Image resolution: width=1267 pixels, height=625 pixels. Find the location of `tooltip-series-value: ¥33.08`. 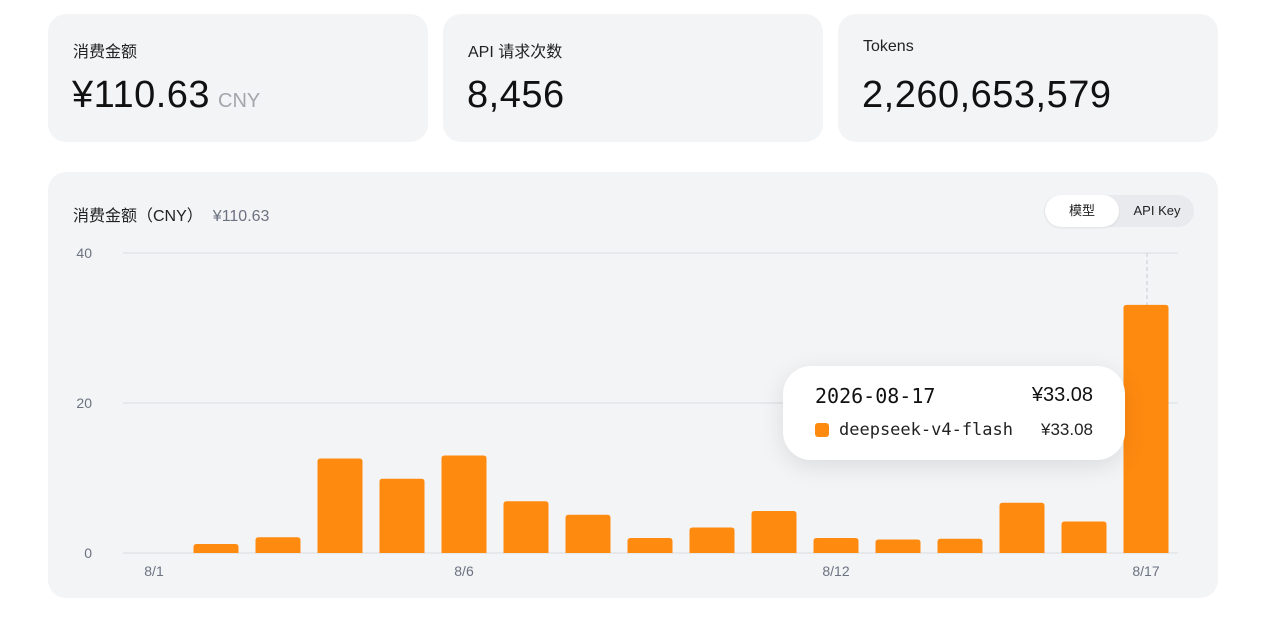

tooltip-series-value: ¥33.08 is located at coordinates (1067, 429).